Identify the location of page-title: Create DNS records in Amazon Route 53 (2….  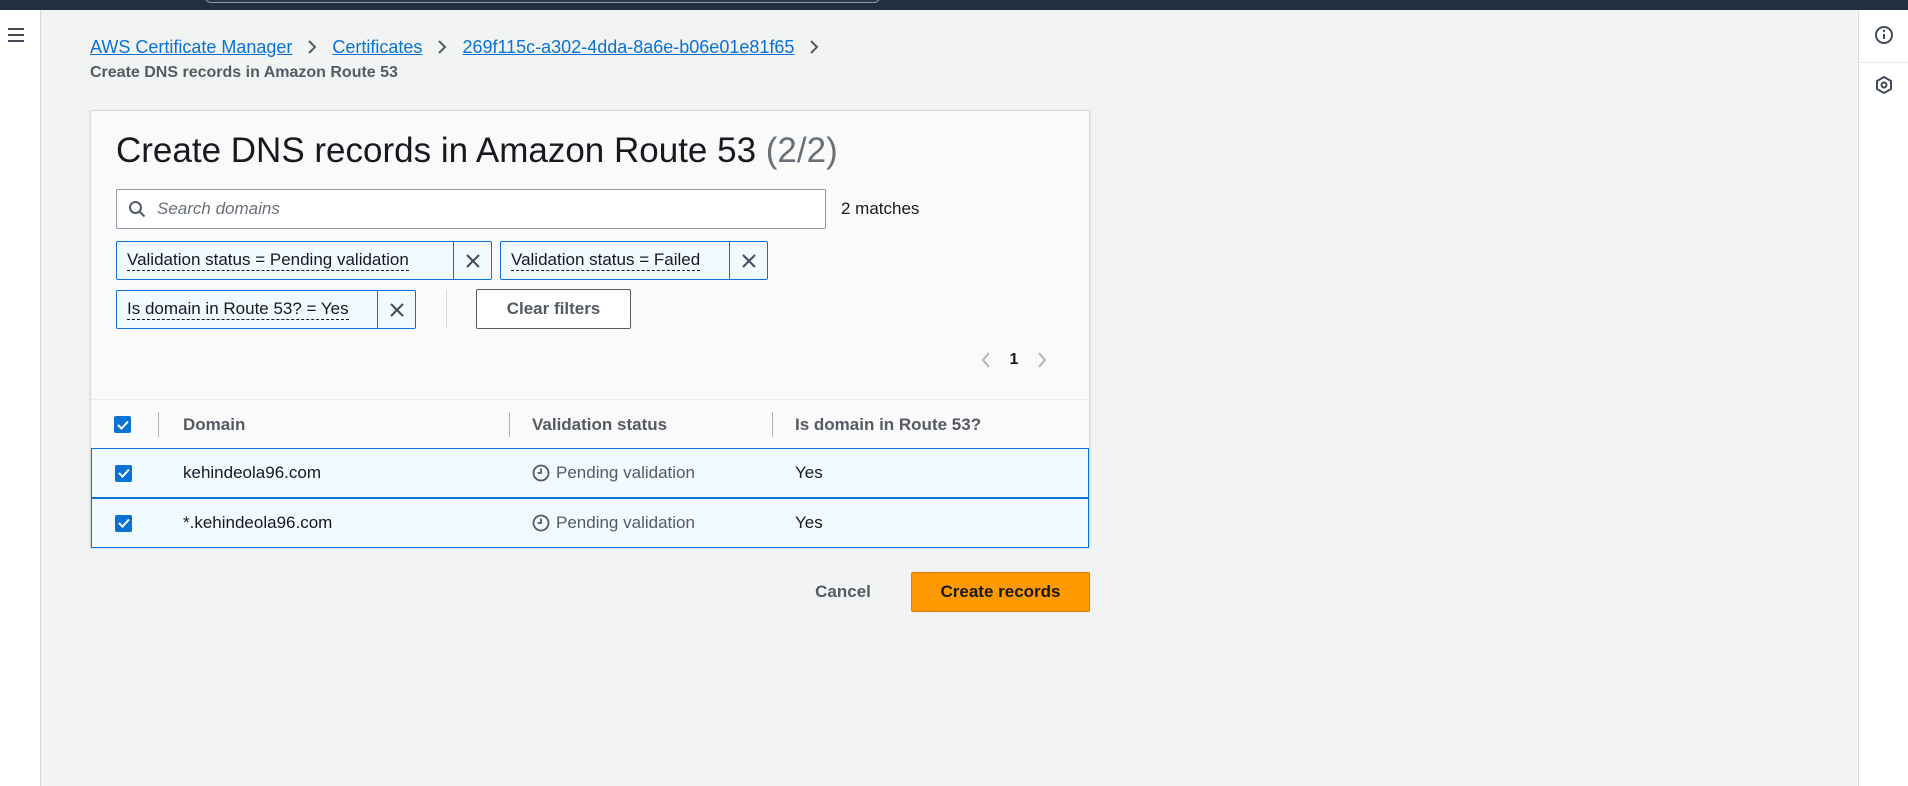
(477, 151).